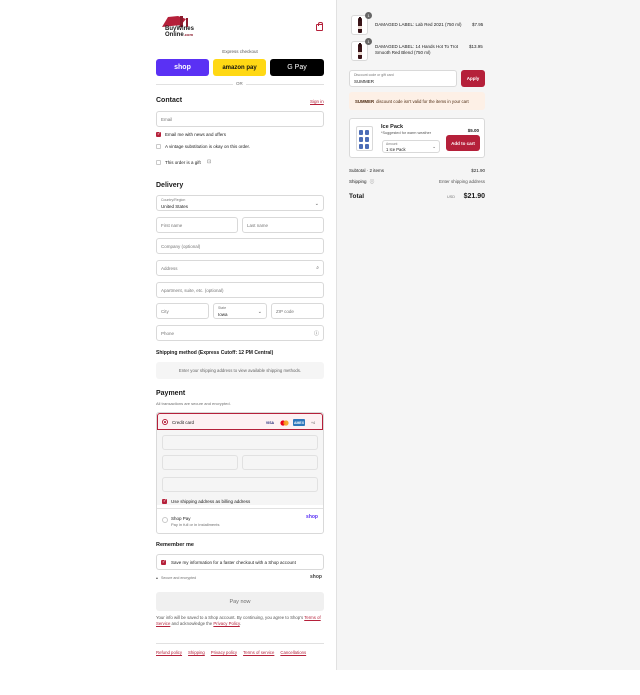 Image resolution: width=640 pixels, height=695 pixels. I want to click on cart-item-name: DAMAGED LABEL: Lab Red 2021 (750 ml), so click(418, 24).